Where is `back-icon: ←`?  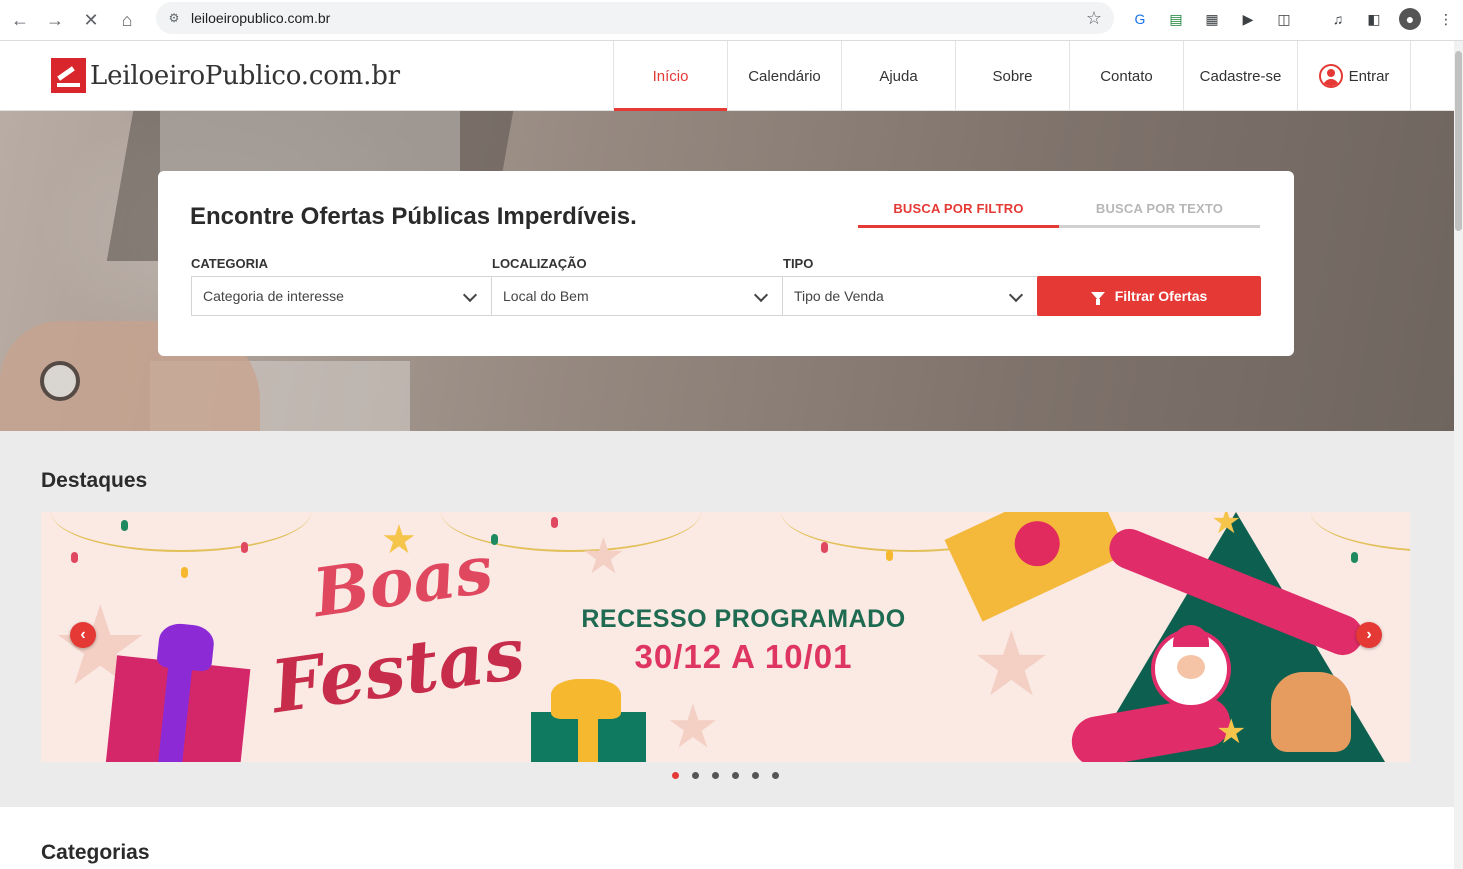 back-icon: ← is located at coordinates (20, 20).